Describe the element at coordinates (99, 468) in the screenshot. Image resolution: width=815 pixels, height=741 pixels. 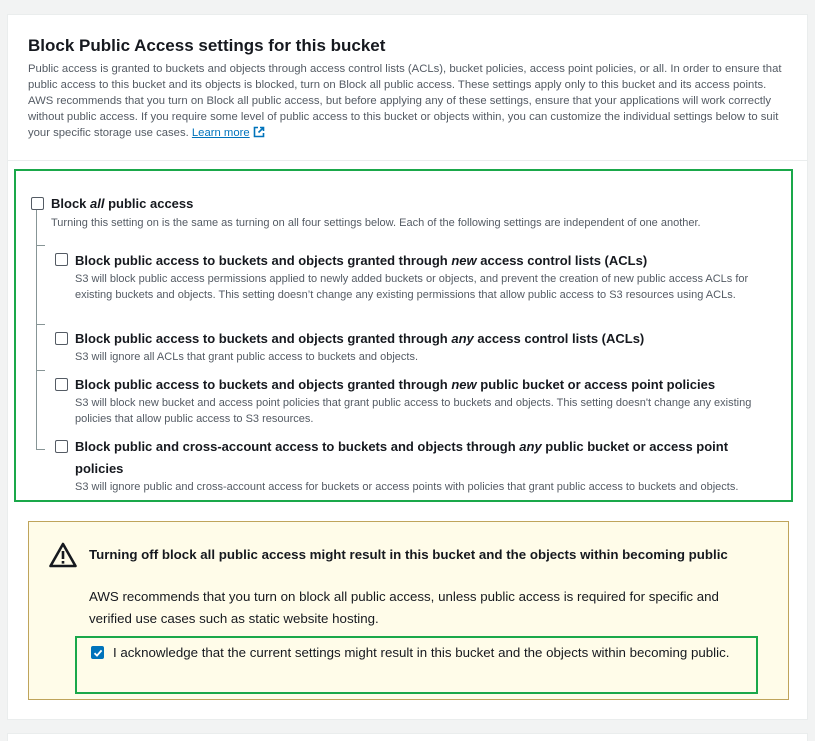
I see `block-cross-account-label-line2: policies` at that location.